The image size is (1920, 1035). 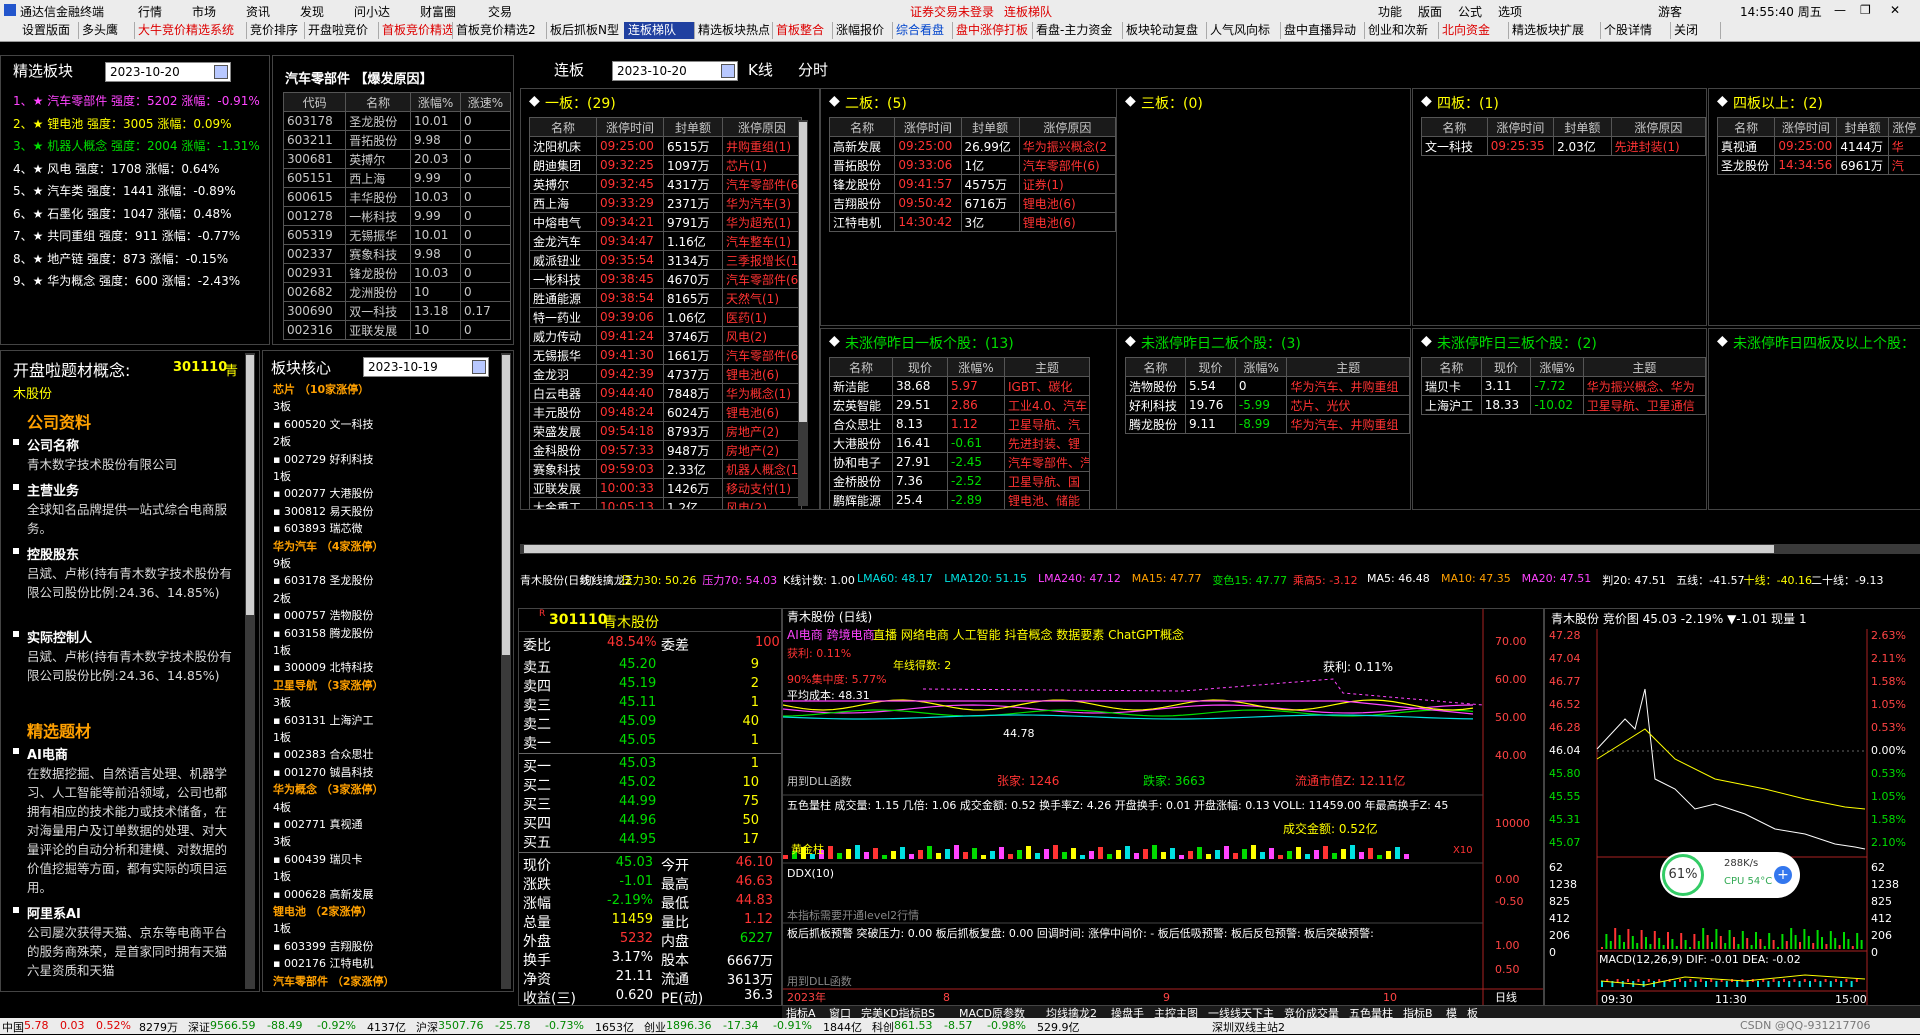 What do you see at coordinates (1904, 127) in the screenshot?
I see `ladder-col-header: 涨停` at bounding box center [1904, 127].